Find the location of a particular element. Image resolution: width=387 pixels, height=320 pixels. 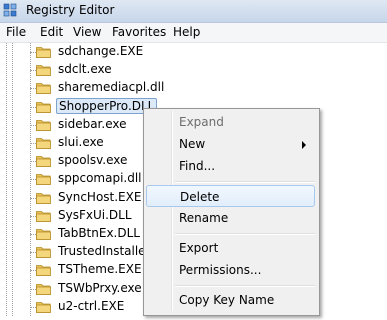

menu-bar: File Edit View Favorites Help is located at coordinates (193, 33).